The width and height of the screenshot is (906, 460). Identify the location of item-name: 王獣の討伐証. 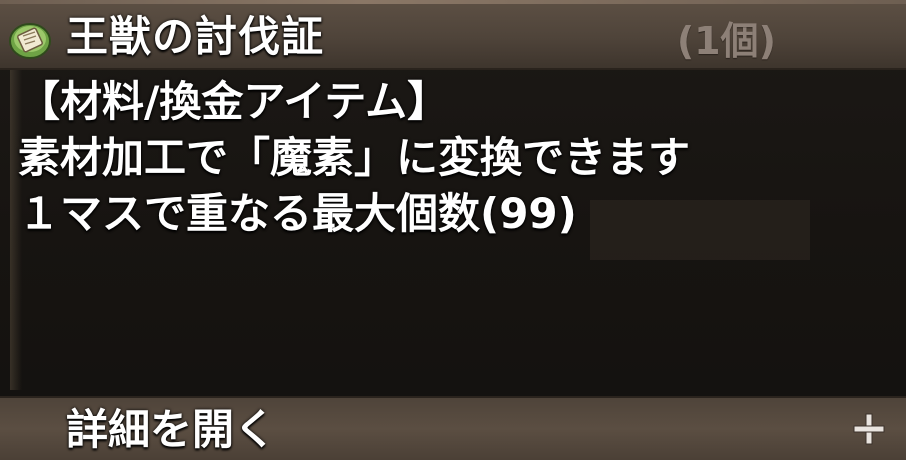
(195, 36).